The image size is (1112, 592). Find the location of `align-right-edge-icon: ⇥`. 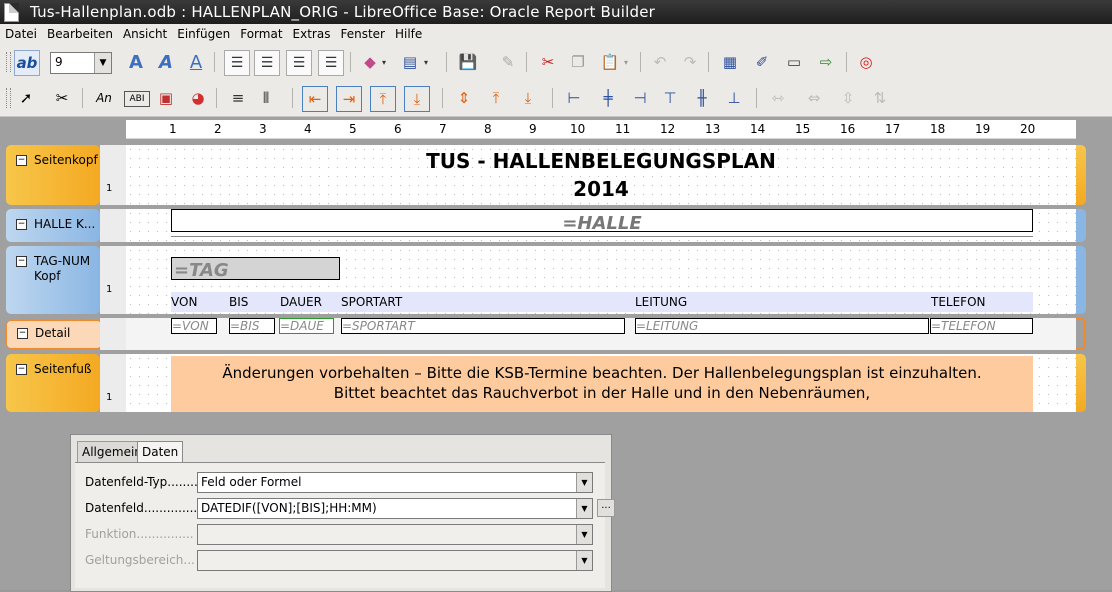

align-right-edge-icon: ⇥ is located at coordinates (349, 99).